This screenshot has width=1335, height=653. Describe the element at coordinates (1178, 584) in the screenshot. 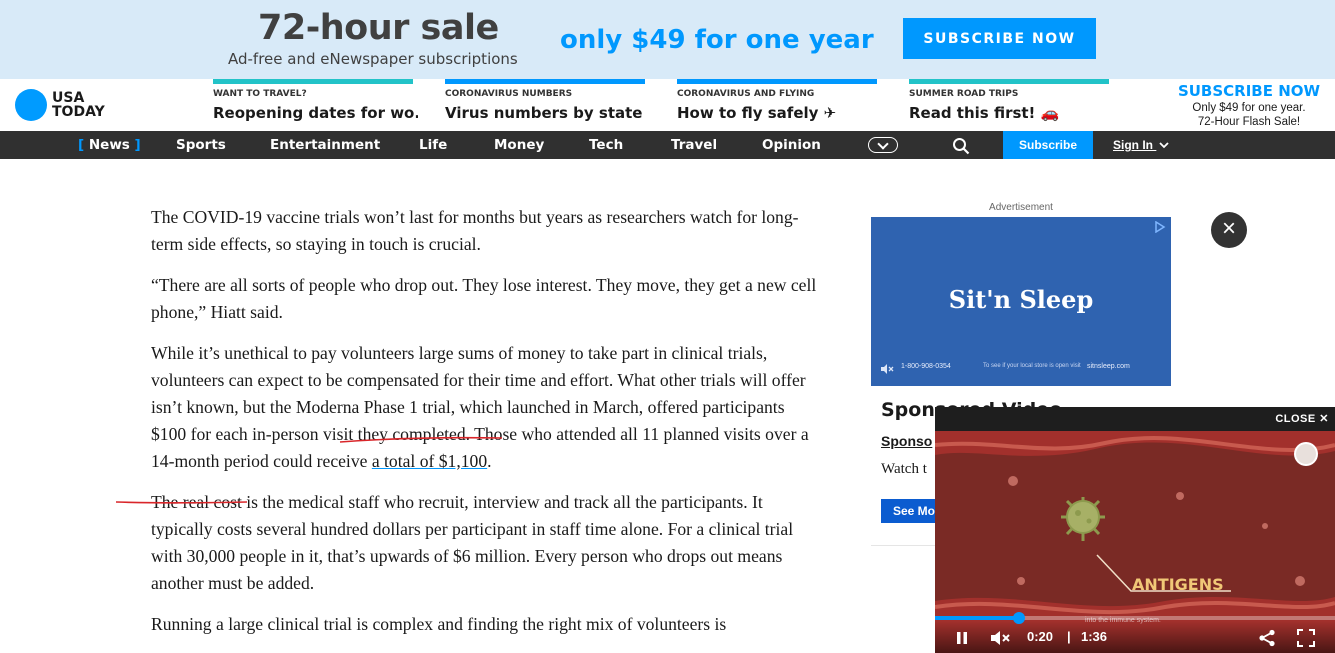

I see `video-label: ANTIGENS` at that location.